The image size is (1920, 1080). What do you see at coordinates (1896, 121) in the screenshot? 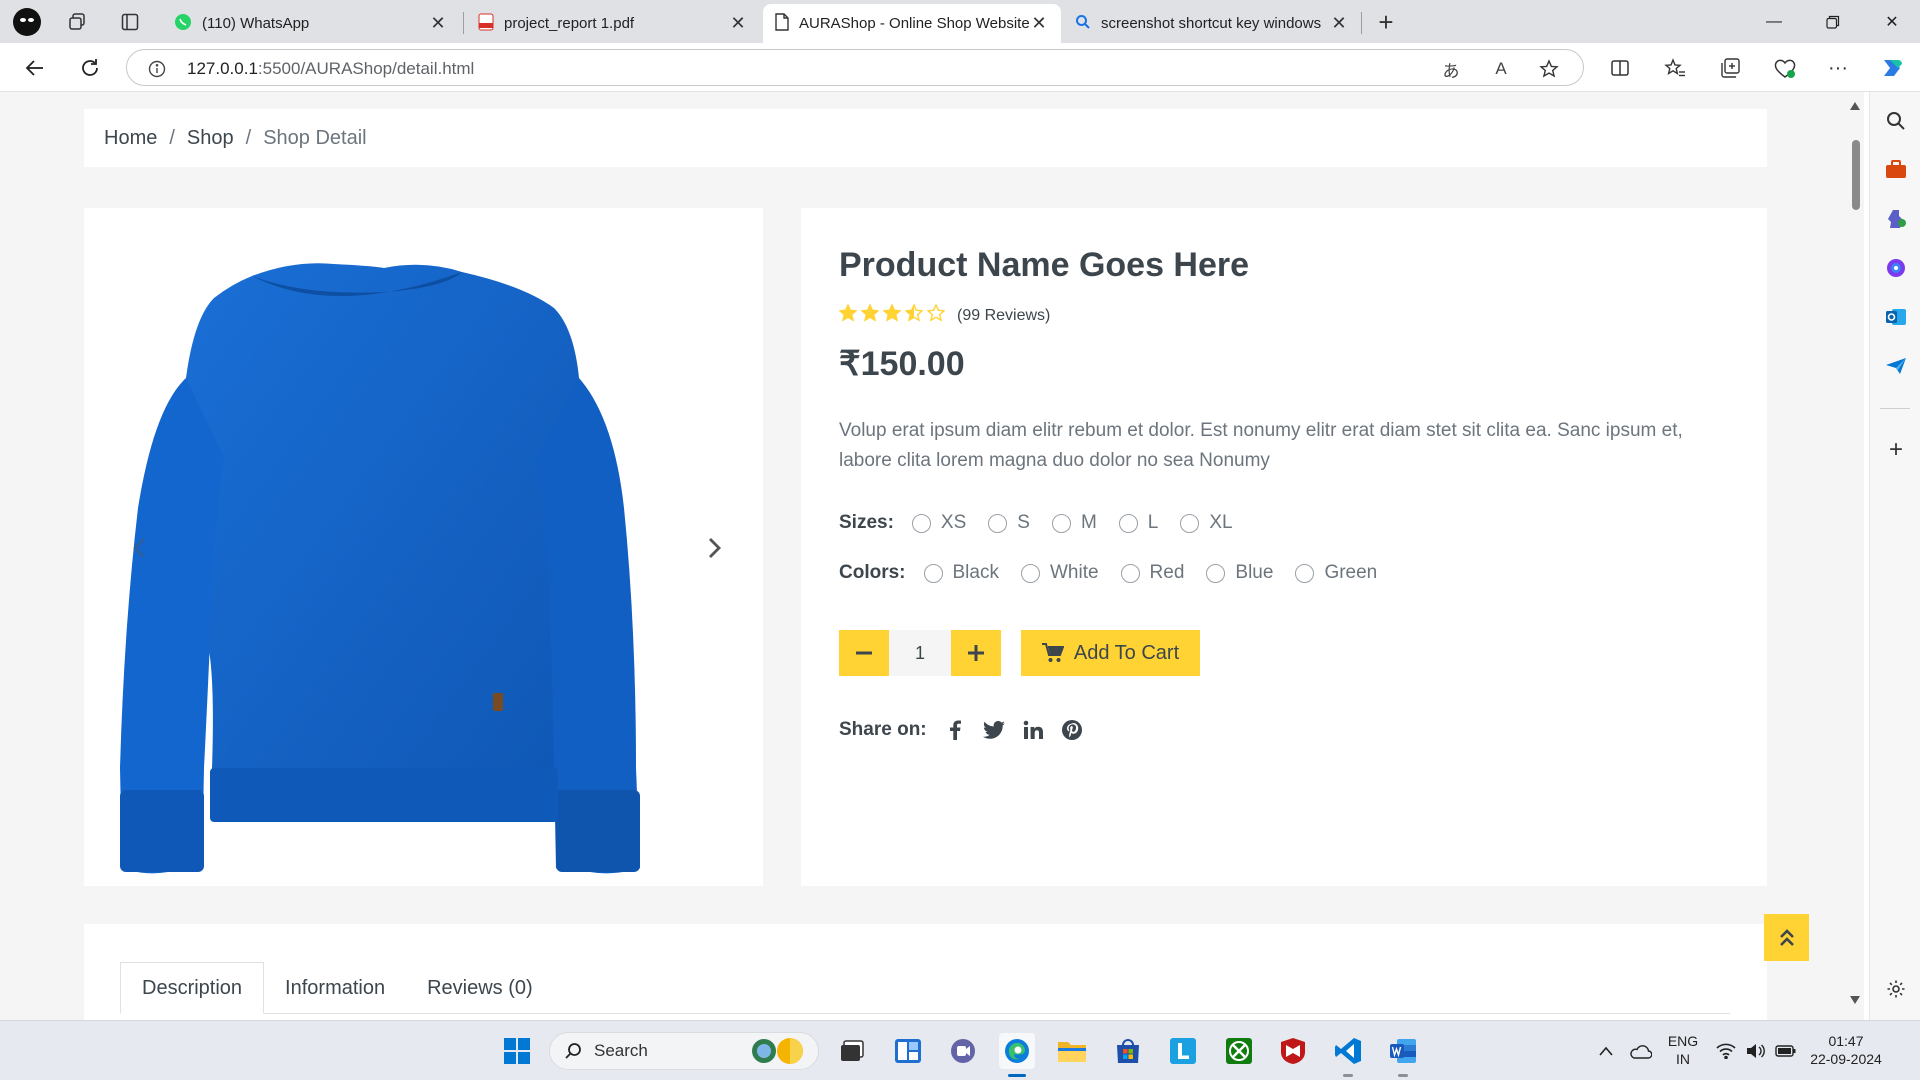
I see `sidebar-search-icon` at bounding box center [1896, 121].